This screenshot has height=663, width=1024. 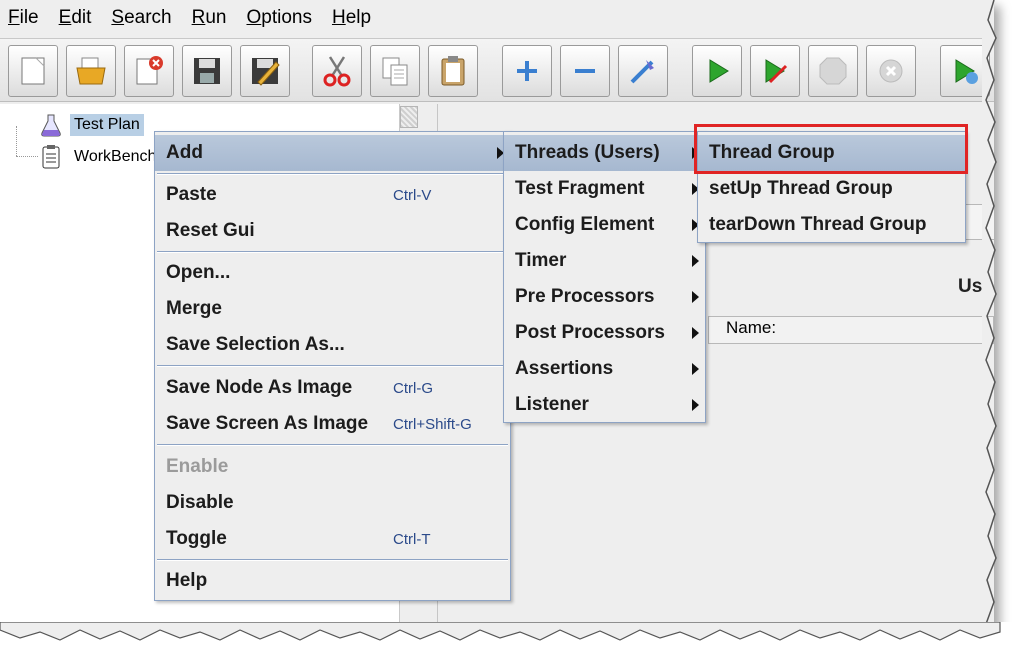 I want to click on start-icon, so click(x=719, y=71).